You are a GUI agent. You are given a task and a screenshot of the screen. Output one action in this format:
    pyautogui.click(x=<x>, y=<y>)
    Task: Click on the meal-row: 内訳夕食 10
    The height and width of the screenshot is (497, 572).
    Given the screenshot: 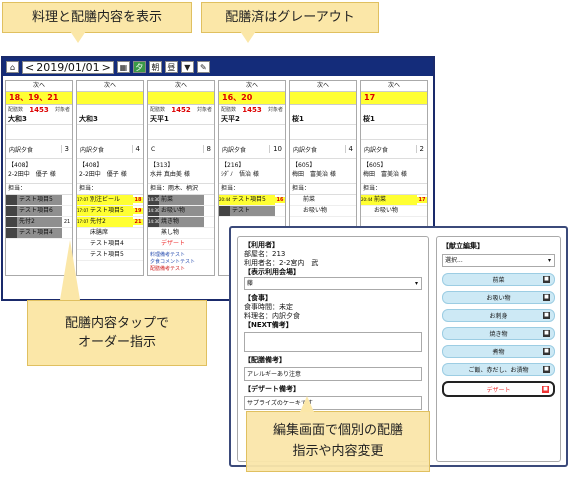 What is the action you would take?
    pyautogui.click(x=252, y=148)
    